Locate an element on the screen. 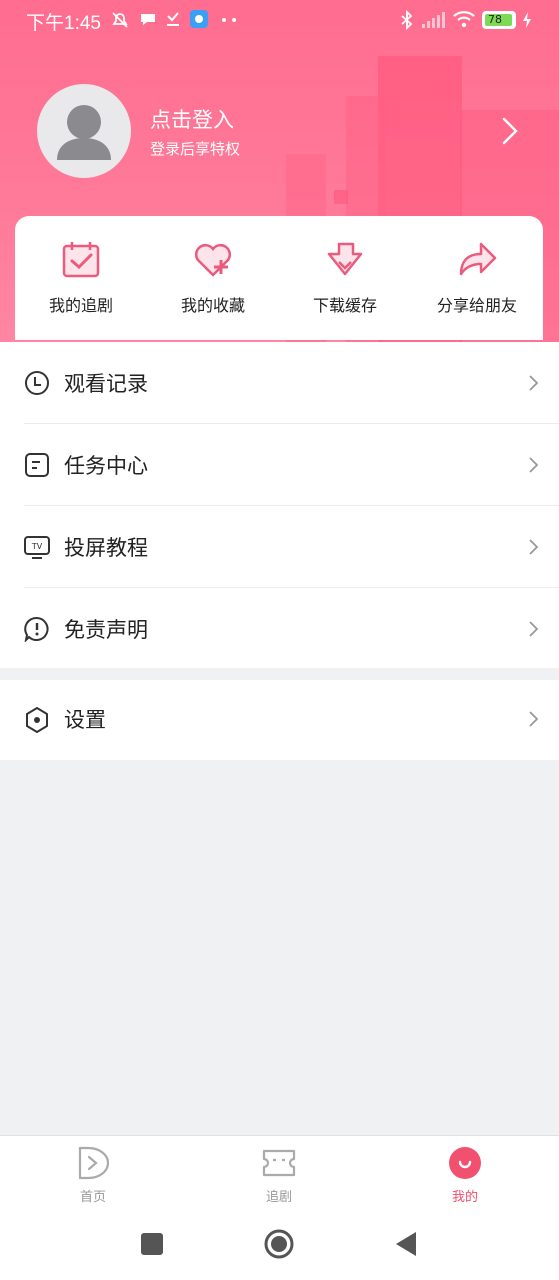  settings-icon is located at coordinates (37, 720).